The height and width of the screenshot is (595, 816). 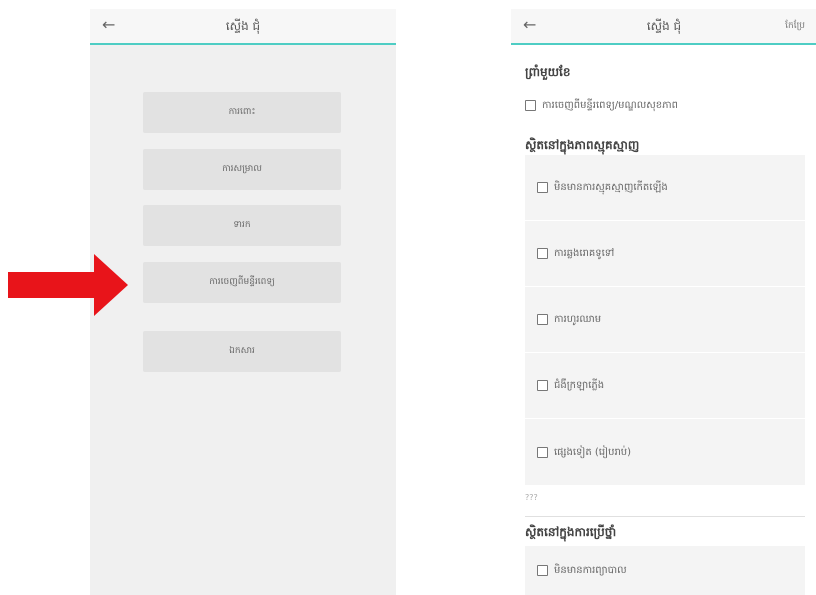 I want to click on divider, so click(x=665, y=516).